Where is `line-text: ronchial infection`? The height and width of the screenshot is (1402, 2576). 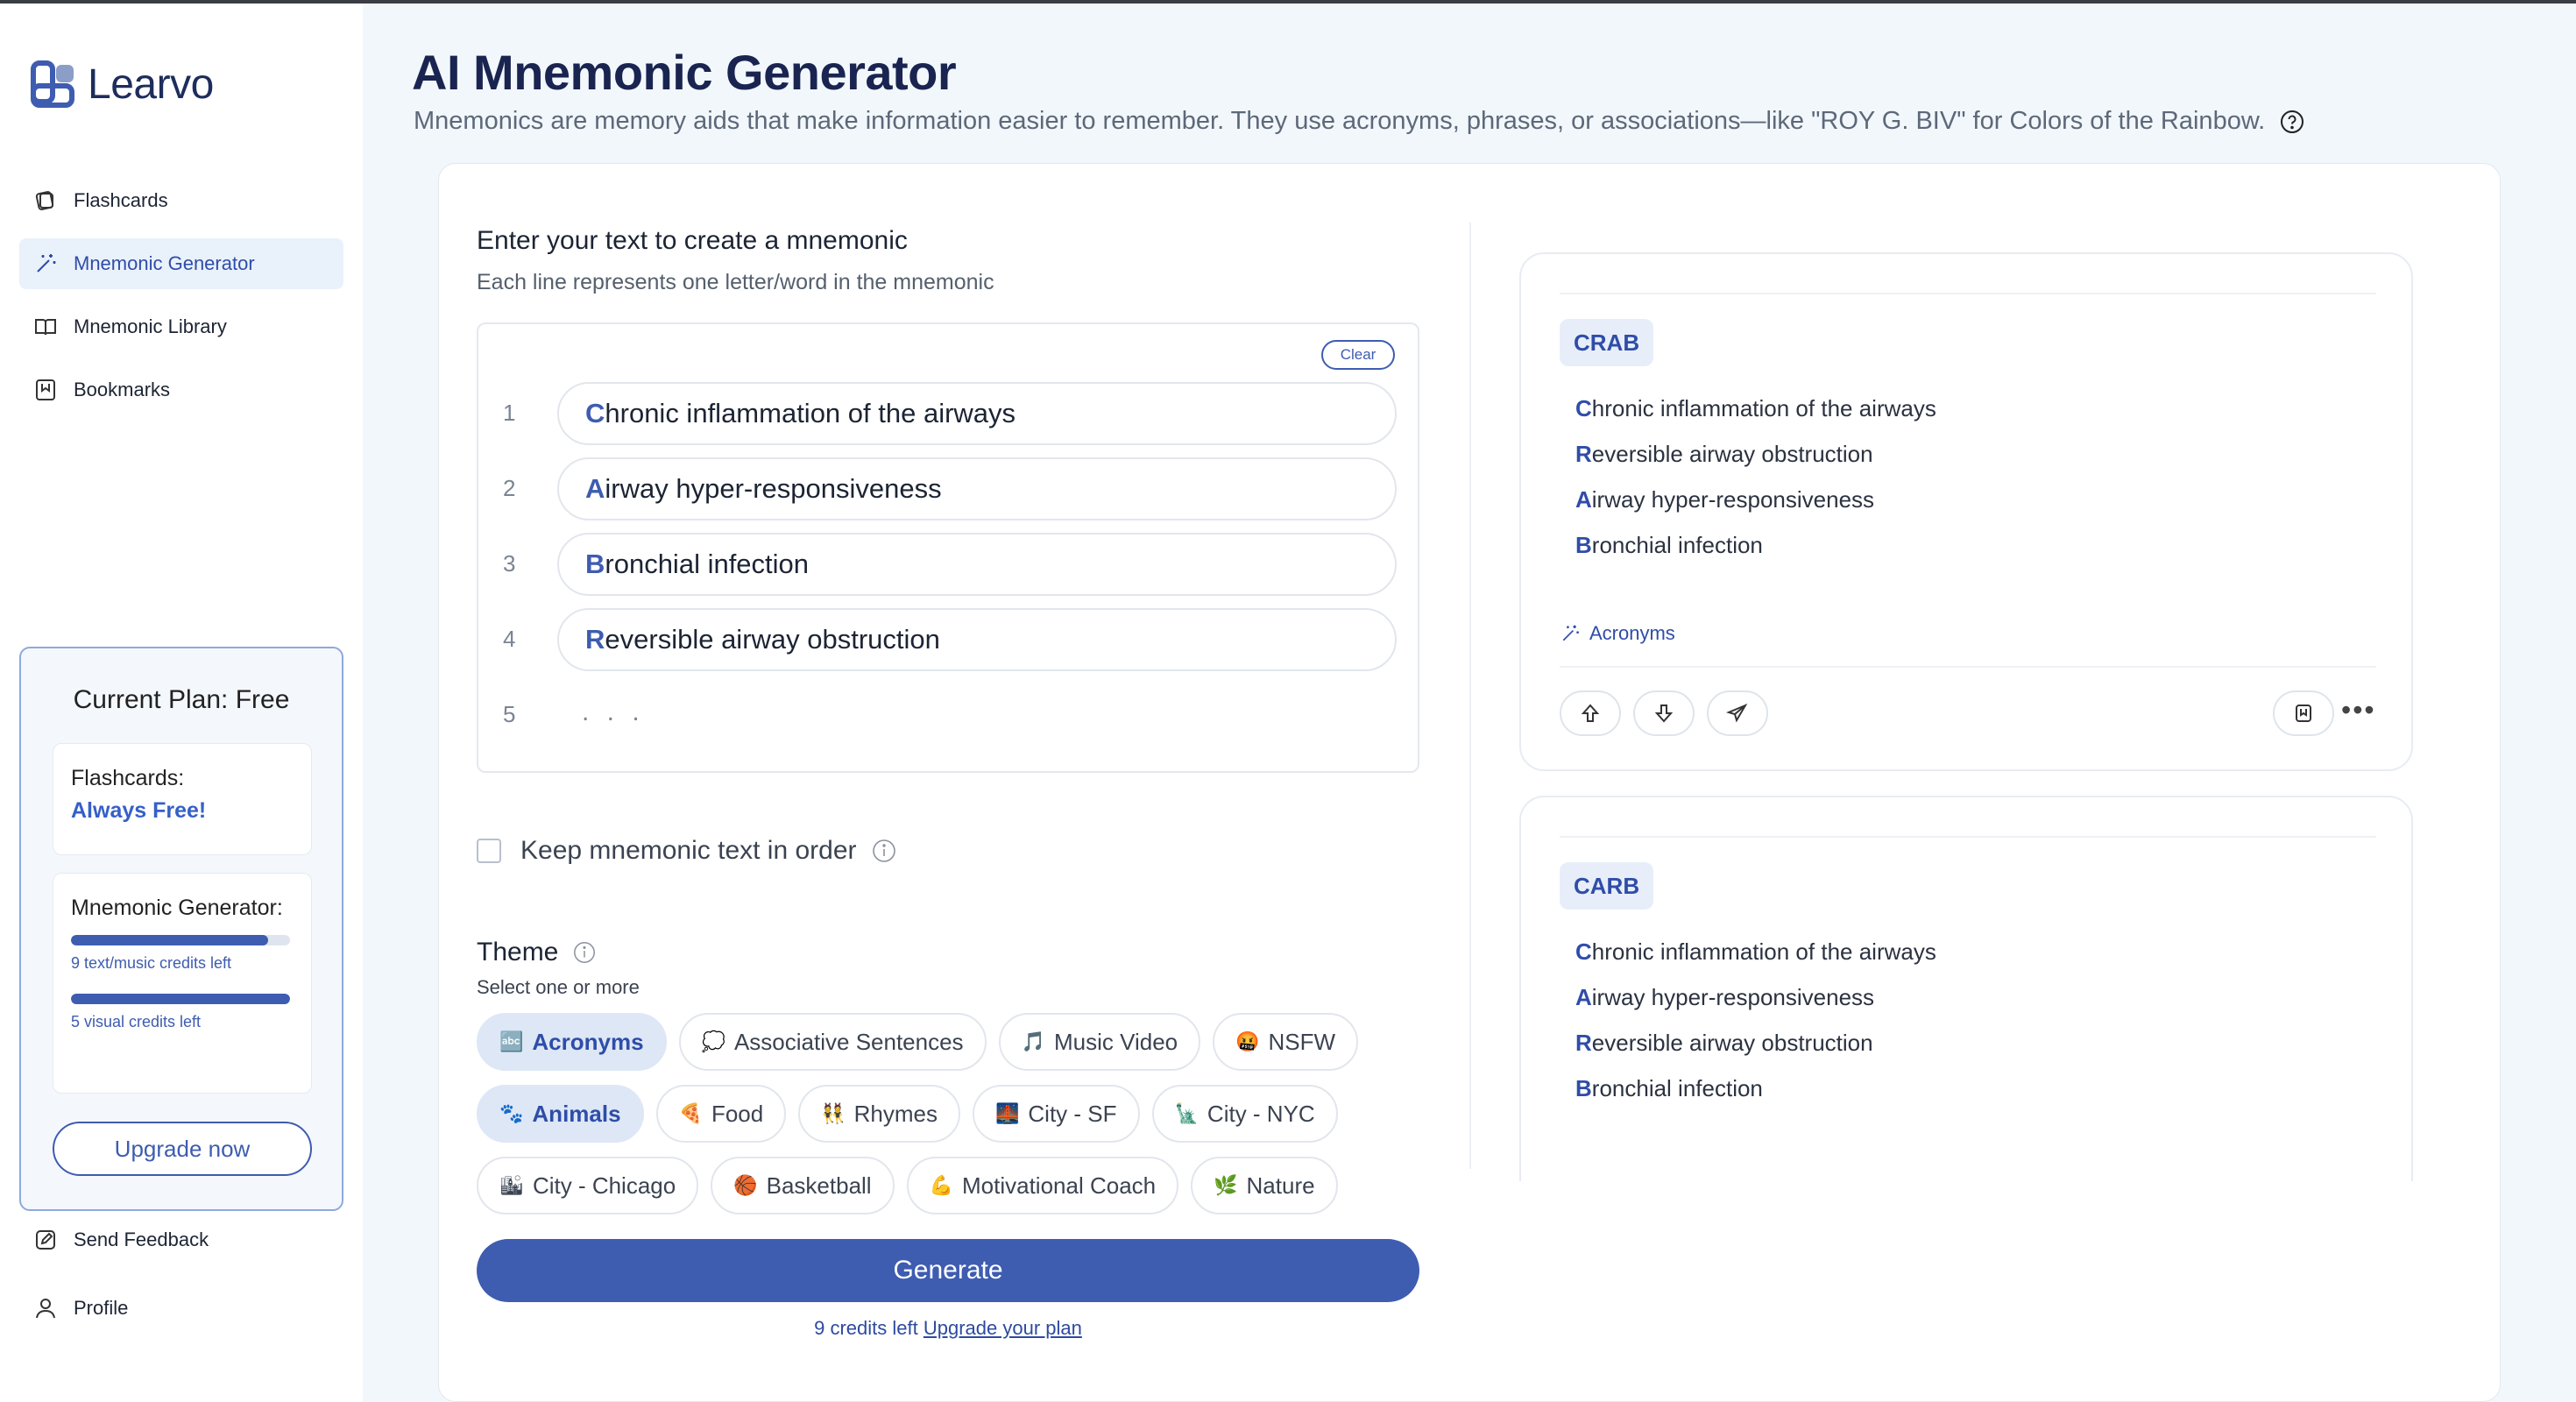
line-text: ronchial infection is located at coordinates (707, 564).